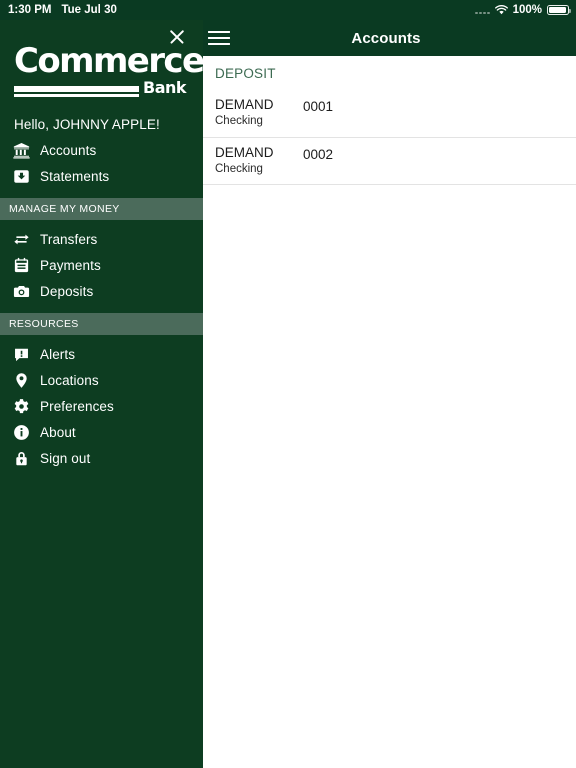  Describe the element at coordinates (245, 73) in the screenshot. I see `section-header-deposit: DEPOSIT` at that location.